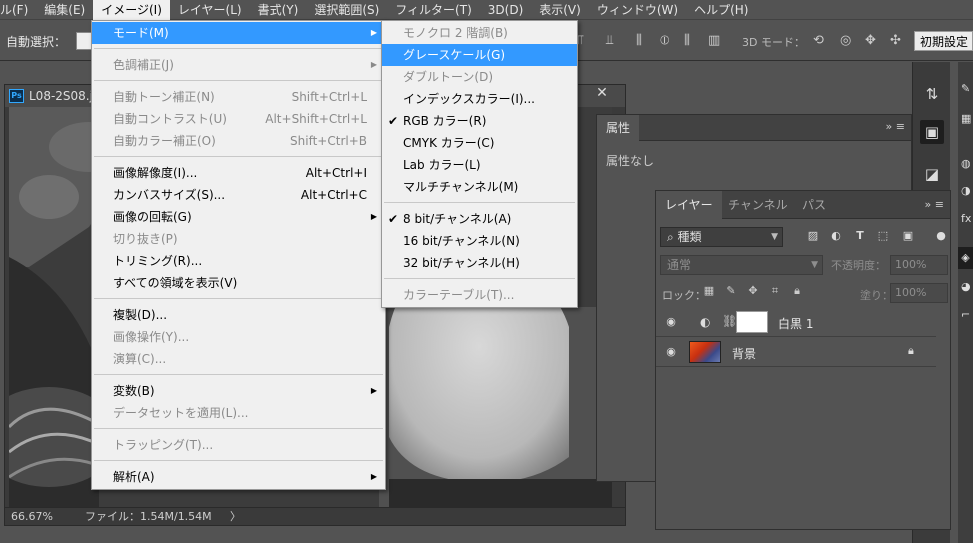  I want to click on menu-3d: 3D(D), so click(505, 10).